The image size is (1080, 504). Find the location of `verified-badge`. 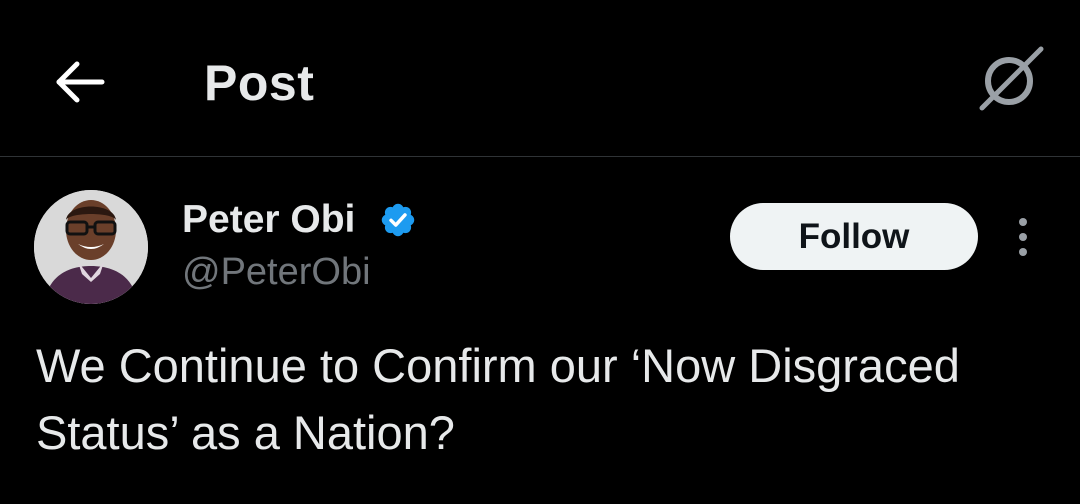

verified-badge is located at coordinates (398, 220).